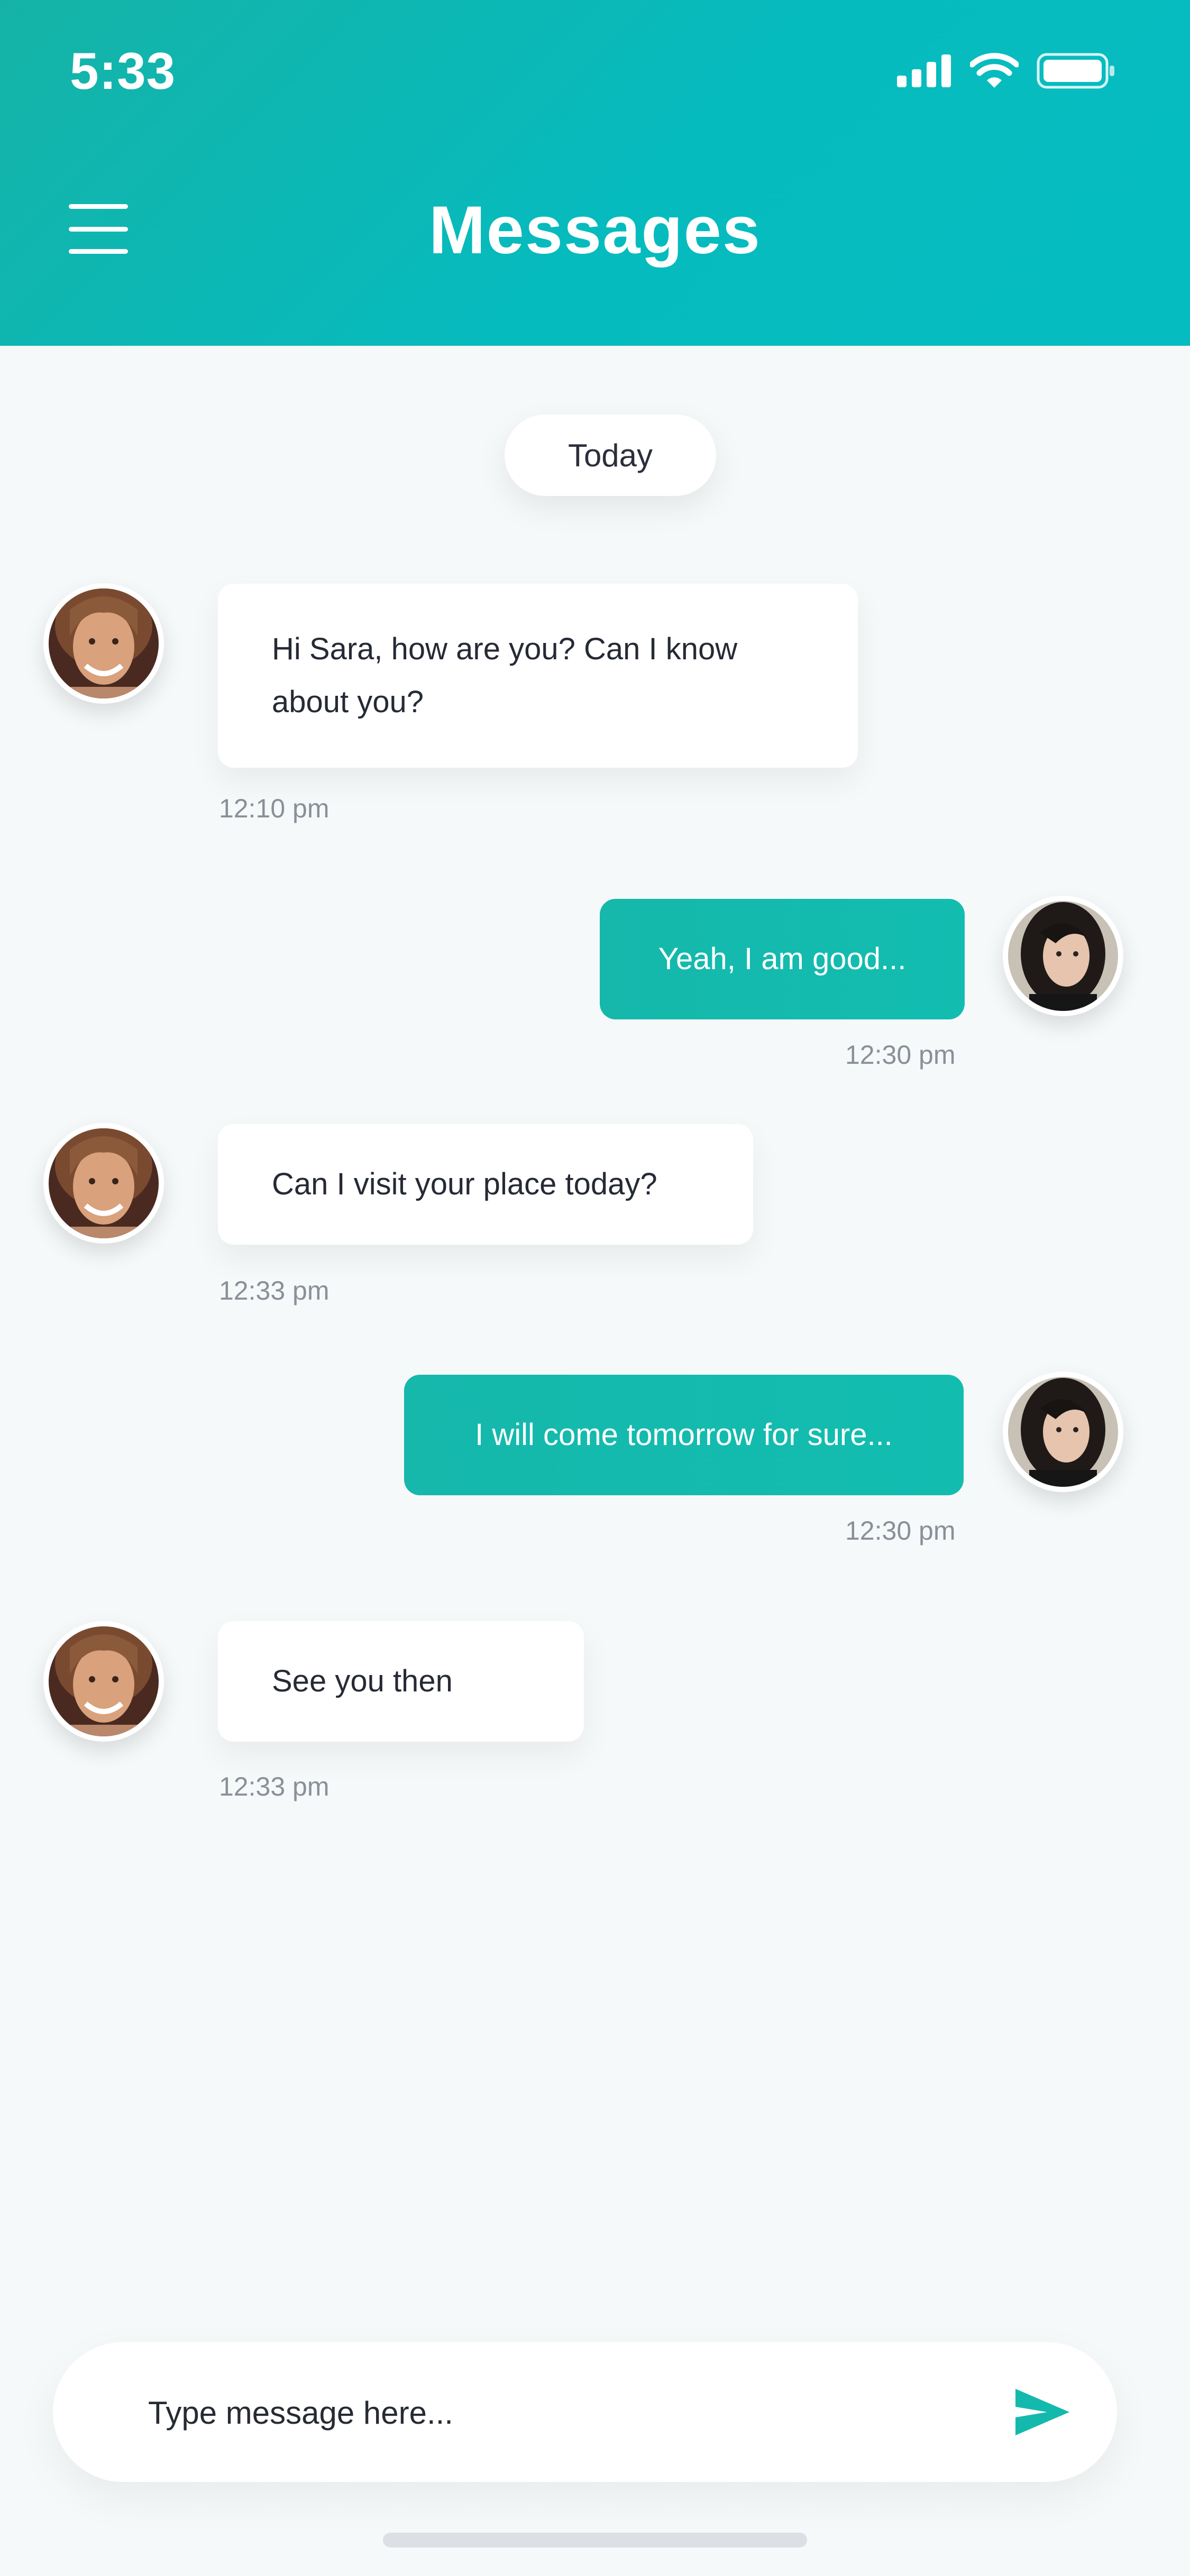 Image resolution: width=1190 pixels, height=2576 pixels. What do you see at coordinates (123, 71) in the screenshot?
I see `status-time: 5:33` at bounding box center [123, 71].